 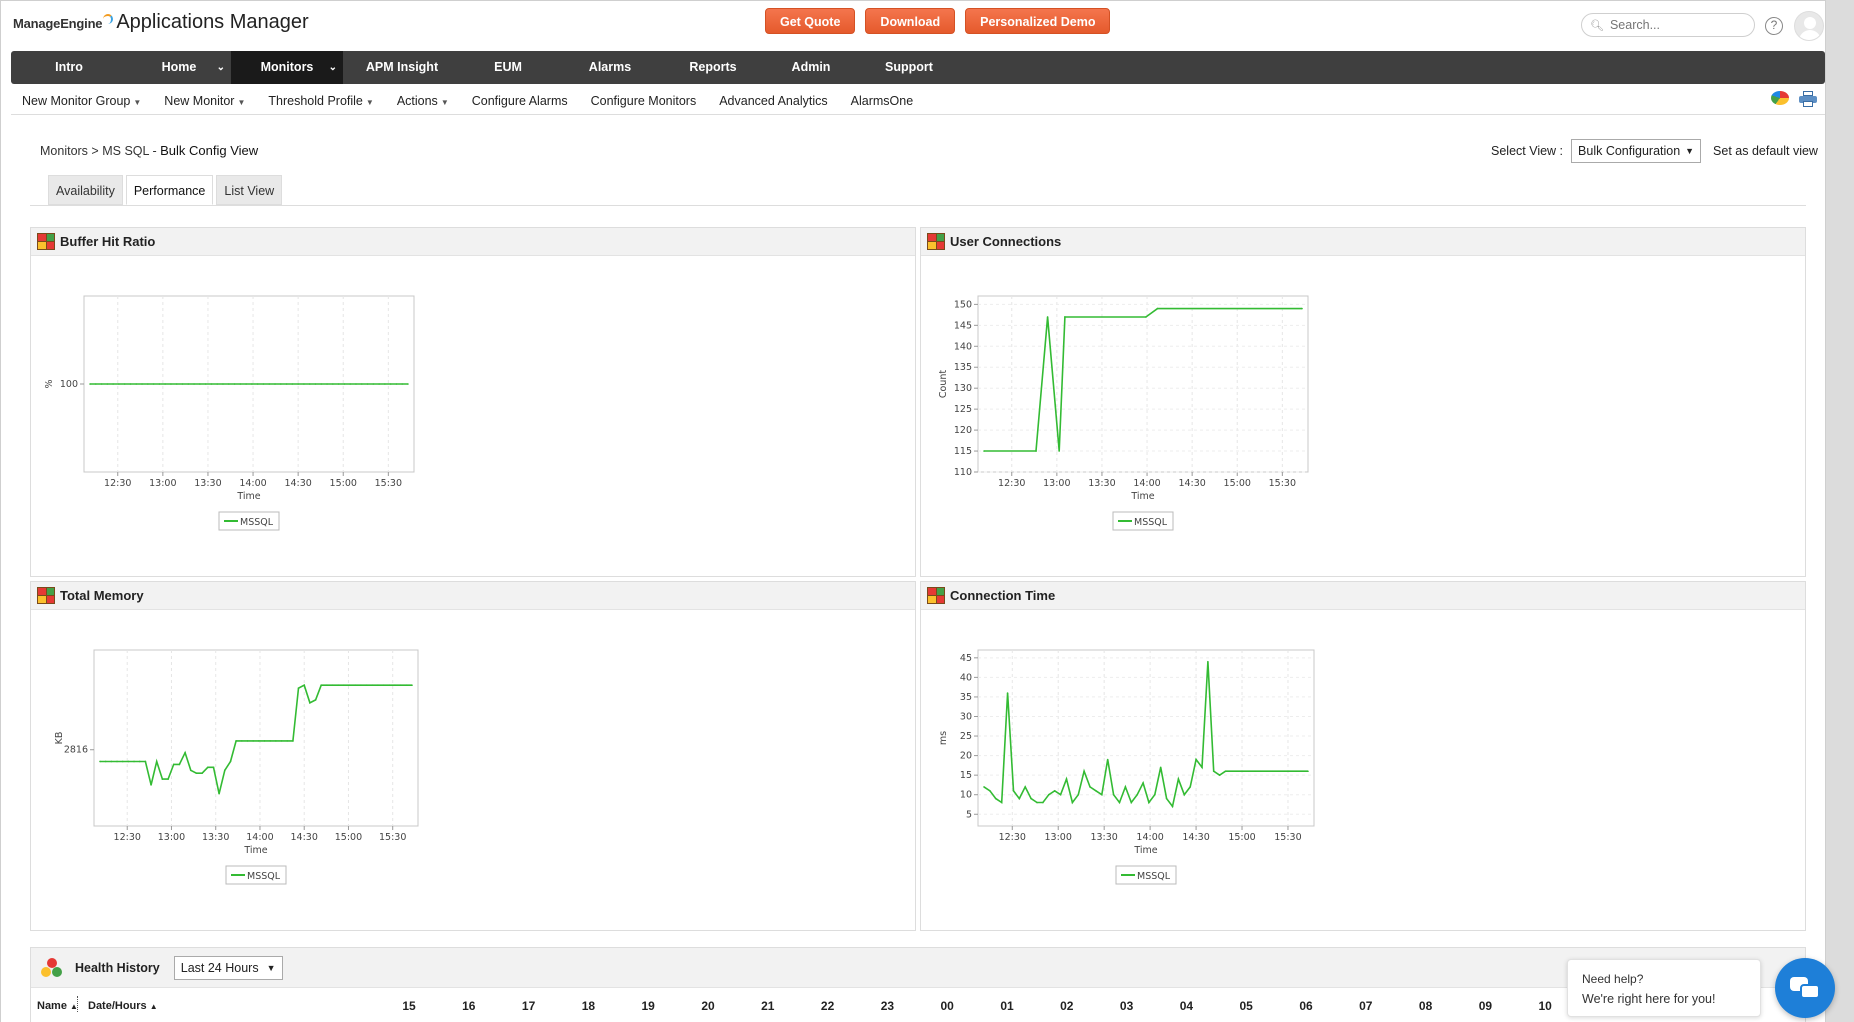 What do you see at coordinates (1636, 151) in the screenshot?
I see `view-select-dropdown: Bulk Configuration ▼` at bounding box center [1636, 151].